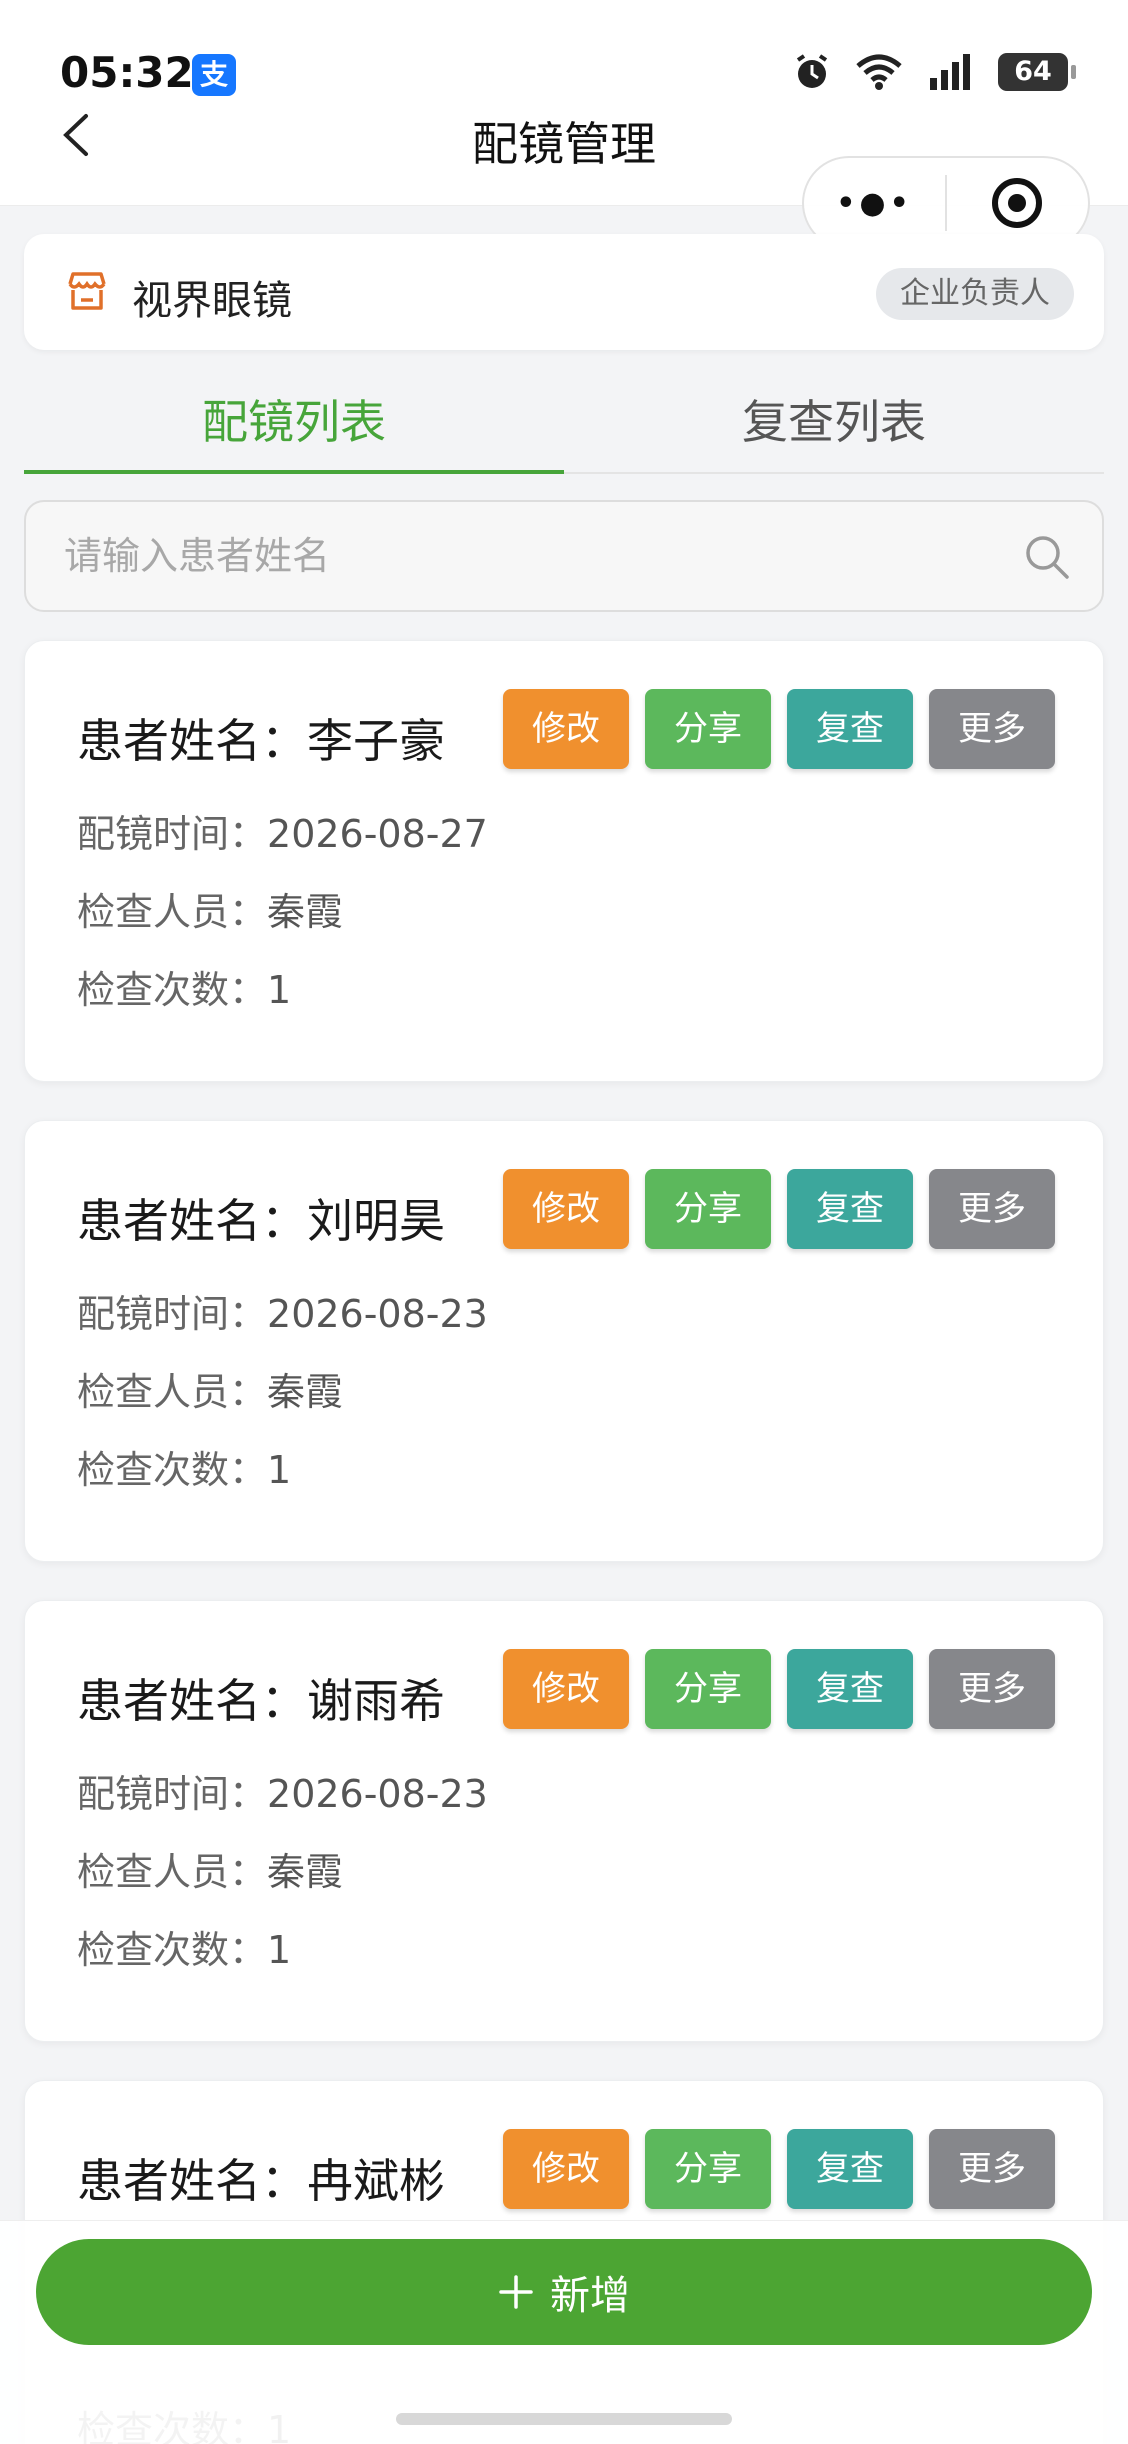  I want to click on status-icons: 64, so click(934, 72).